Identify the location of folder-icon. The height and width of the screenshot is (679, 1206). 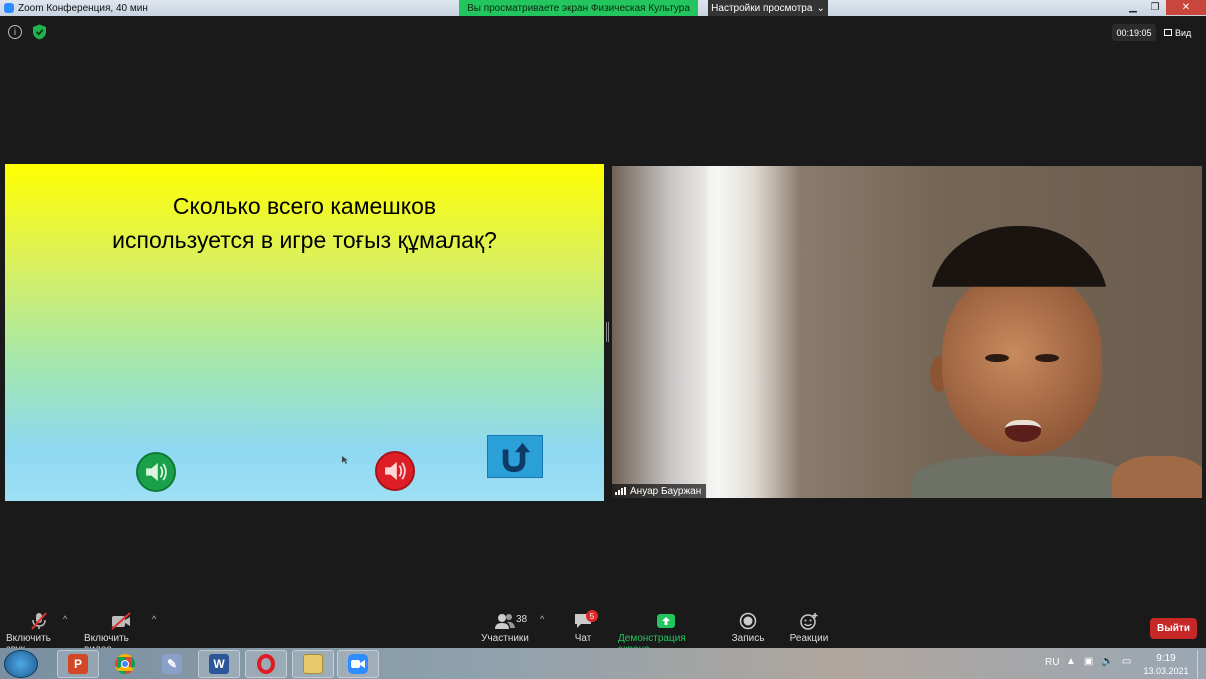
(313, 664).